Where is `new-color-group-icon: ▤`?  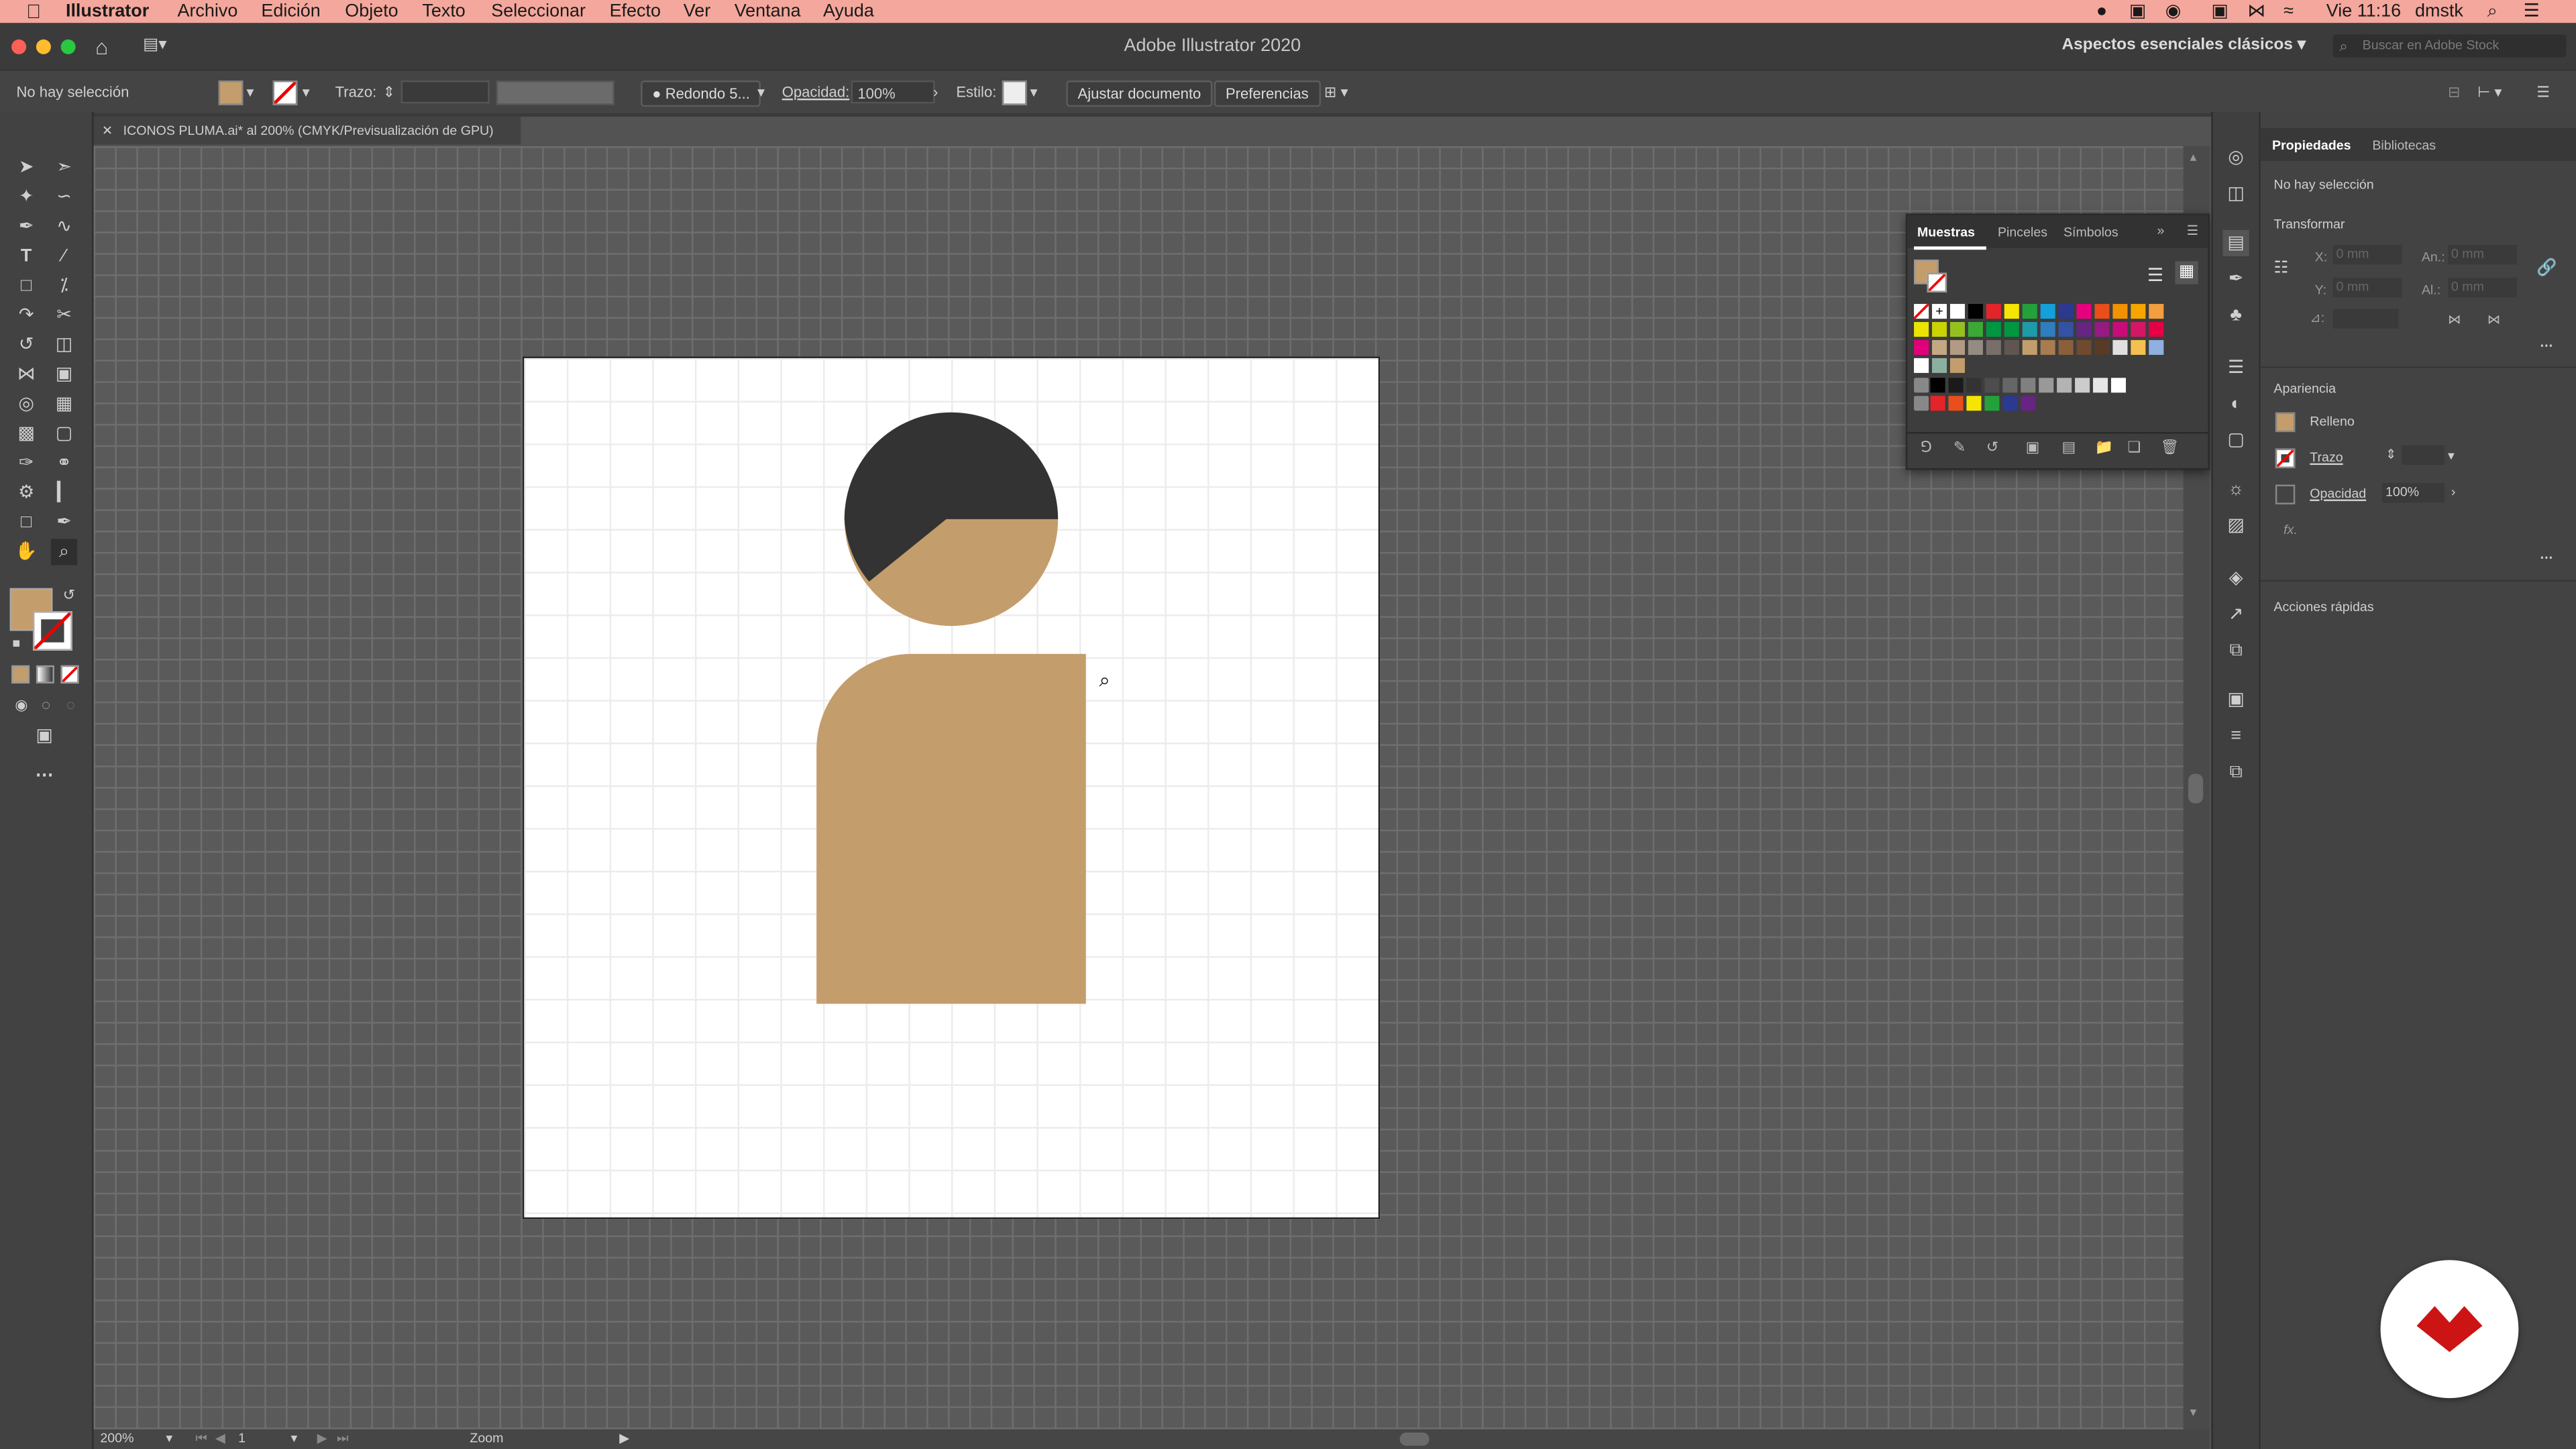 new-color-group-icon: ▤ is located at coordinates (2068, 448).